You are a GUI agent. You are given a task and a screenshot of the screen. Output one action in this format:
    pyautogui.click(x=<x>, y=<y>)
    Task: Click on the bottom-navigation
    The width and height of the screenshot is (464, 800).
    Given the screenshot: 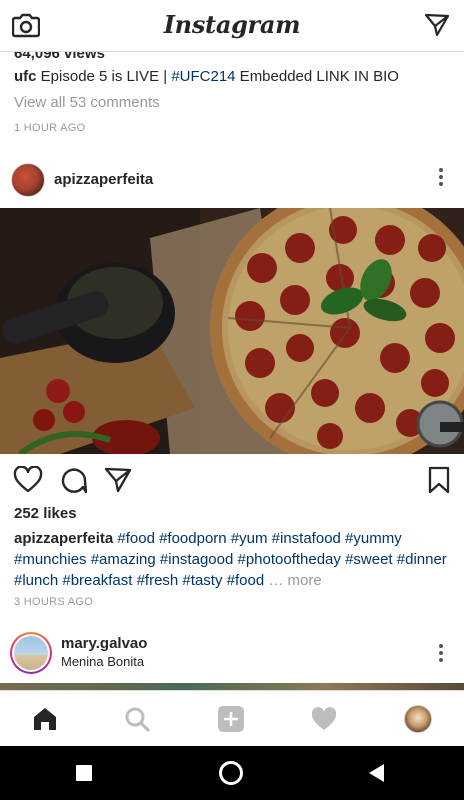 What is the action you would take?
    pyautogui.click(x=232, y=718)
    